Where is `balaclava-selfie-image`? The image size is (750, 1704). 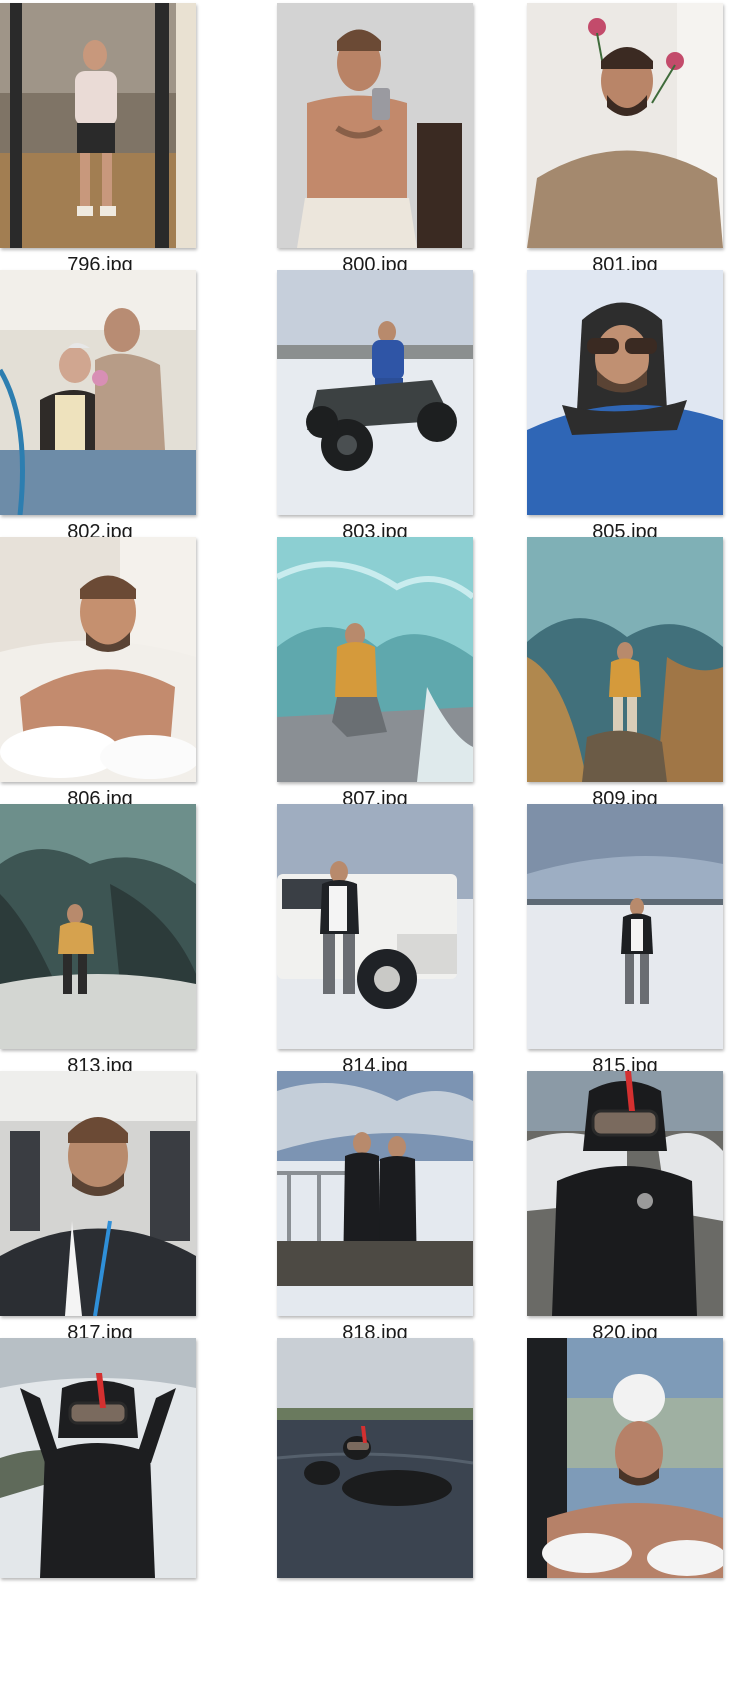 balaclava-selfie-image is located at coordinates (625, 392).